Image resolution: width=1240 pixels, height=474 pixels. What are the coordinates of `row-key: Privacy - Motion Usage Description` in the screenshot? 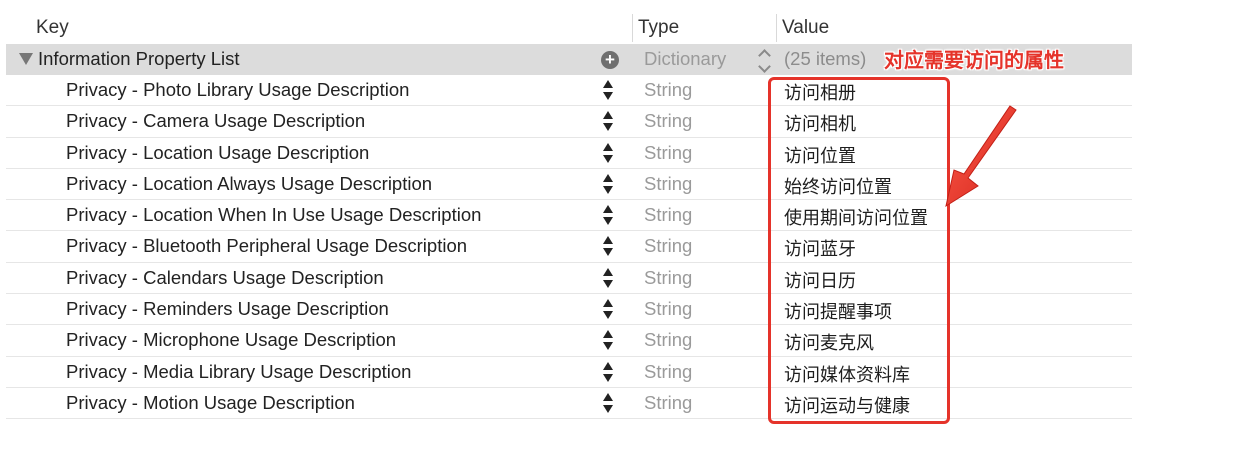 It's located at (210, 403).